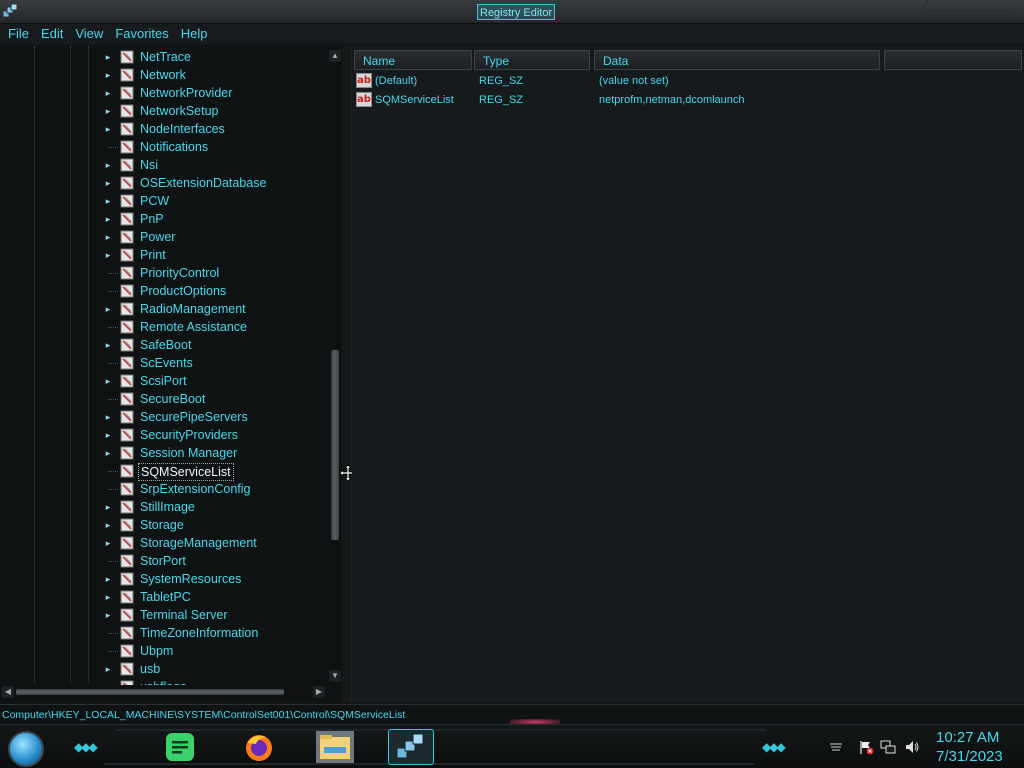 The height and width of the screenshot is (768, 1024). I want to click on volume-icon, so click(912, 747).